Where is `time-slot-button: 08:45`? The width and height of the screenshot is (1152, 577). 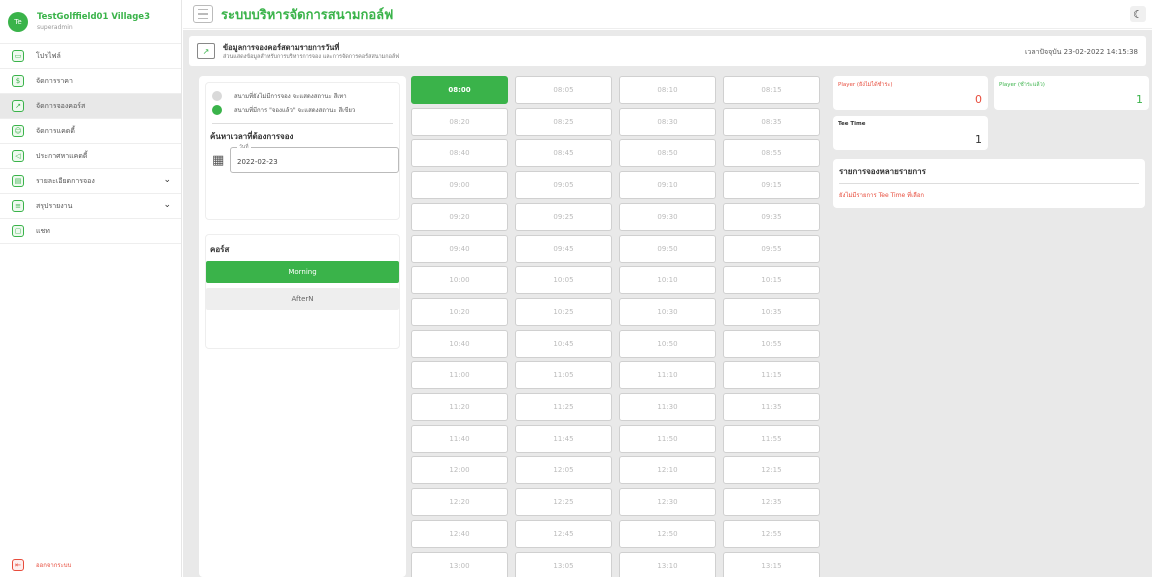 time-slot-button: 08:45 is located at coordinates (563, 153).